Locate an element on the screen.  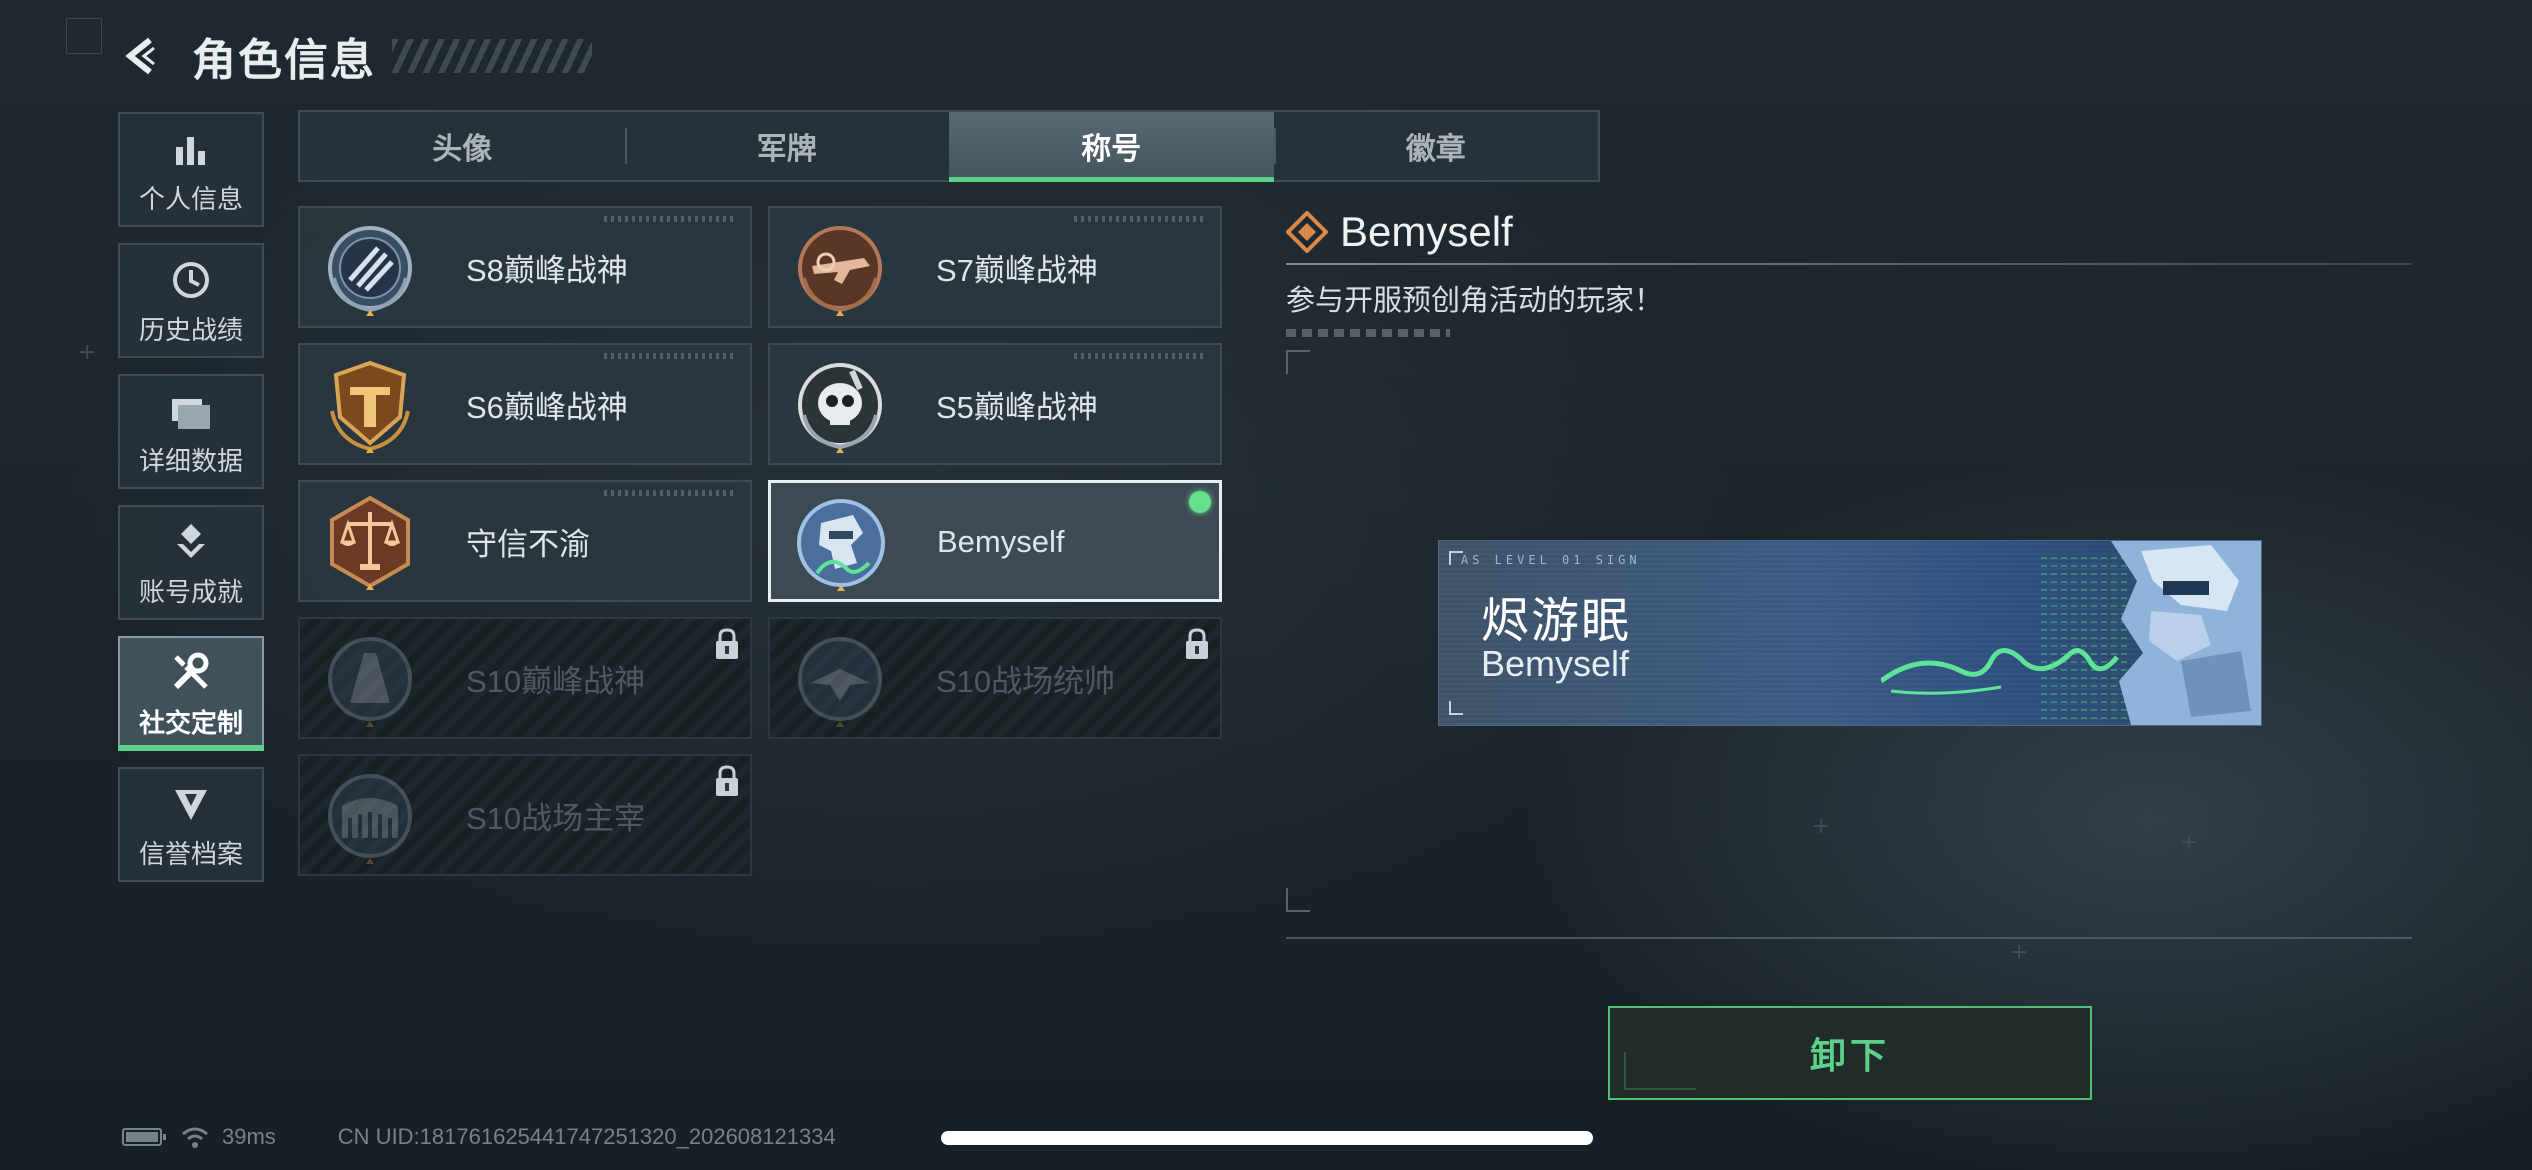
bar-chart-icon is located at coordinates (191, 146).